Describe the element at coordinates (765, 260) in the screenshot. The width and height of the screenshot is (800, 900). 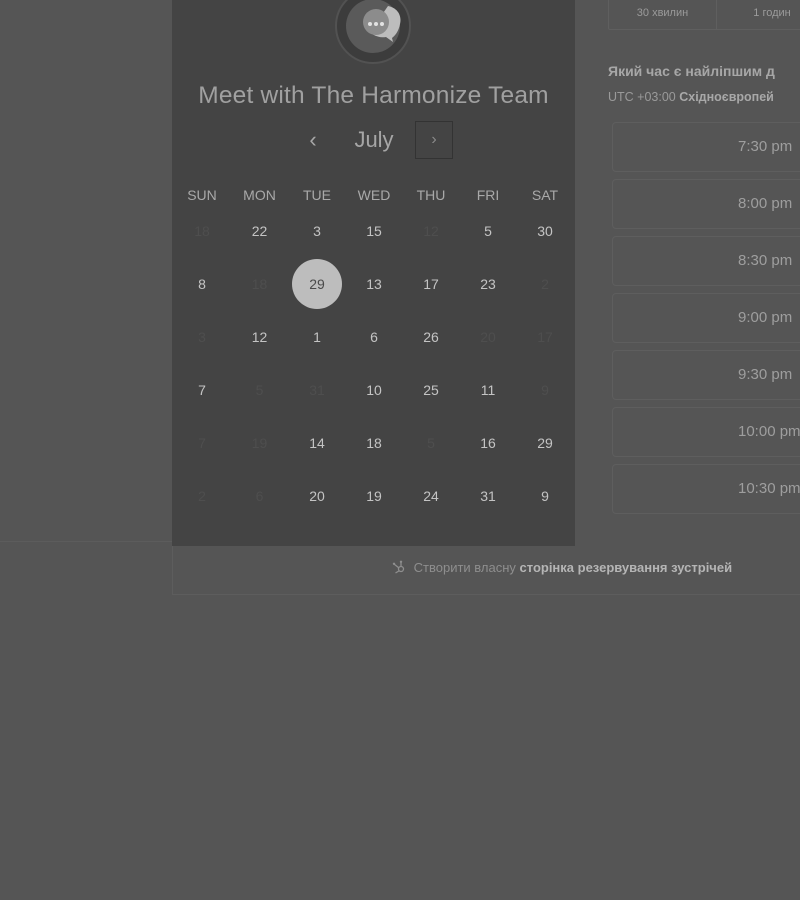
I see `time-slot-label: 8:30 pm` at that location.